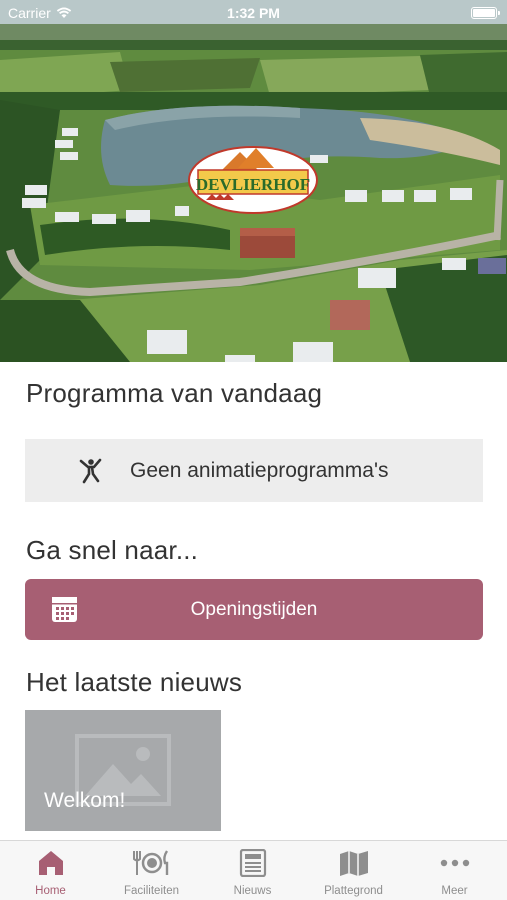 The height and width of the screenshot is (900, 507). Describe the element at coordinates (454, 870) in the screenshot. I see `tab-meer: Meer` at that location.